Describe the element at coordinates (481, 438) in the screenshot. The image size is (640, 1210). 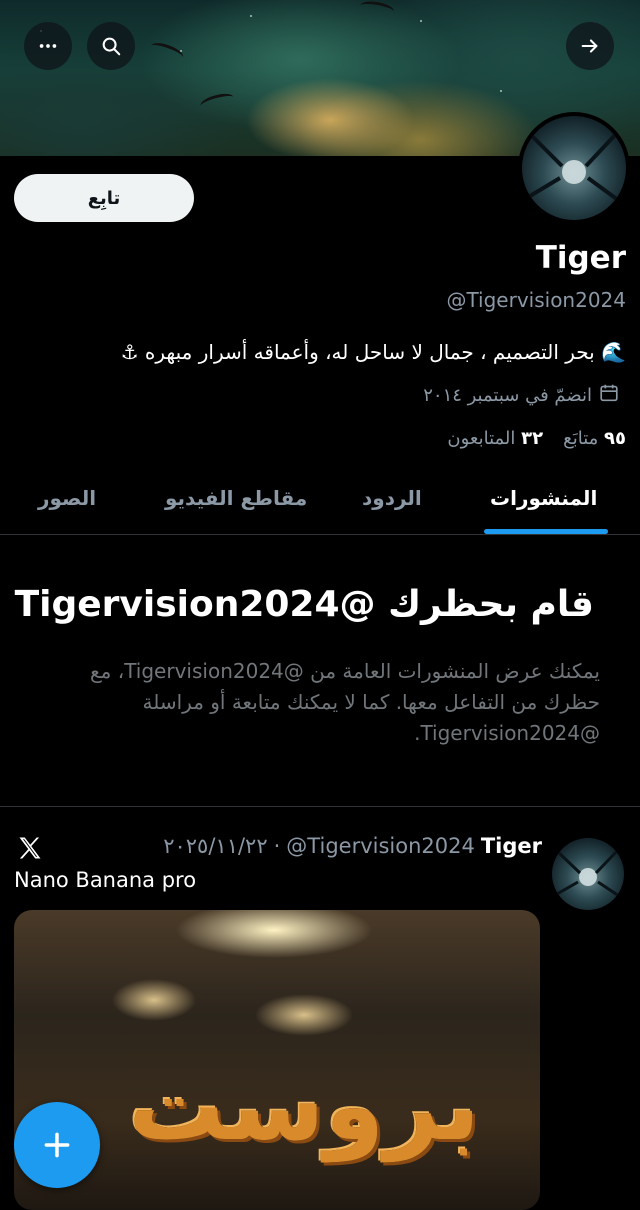
I see `followers-label: المتابعون` at that location.